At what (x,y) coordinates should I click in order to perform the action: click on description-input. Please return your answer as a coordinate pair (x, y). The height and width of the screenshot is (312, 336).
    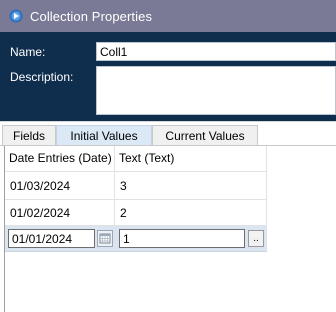
    Looking at the image, I should click on (216, 90).